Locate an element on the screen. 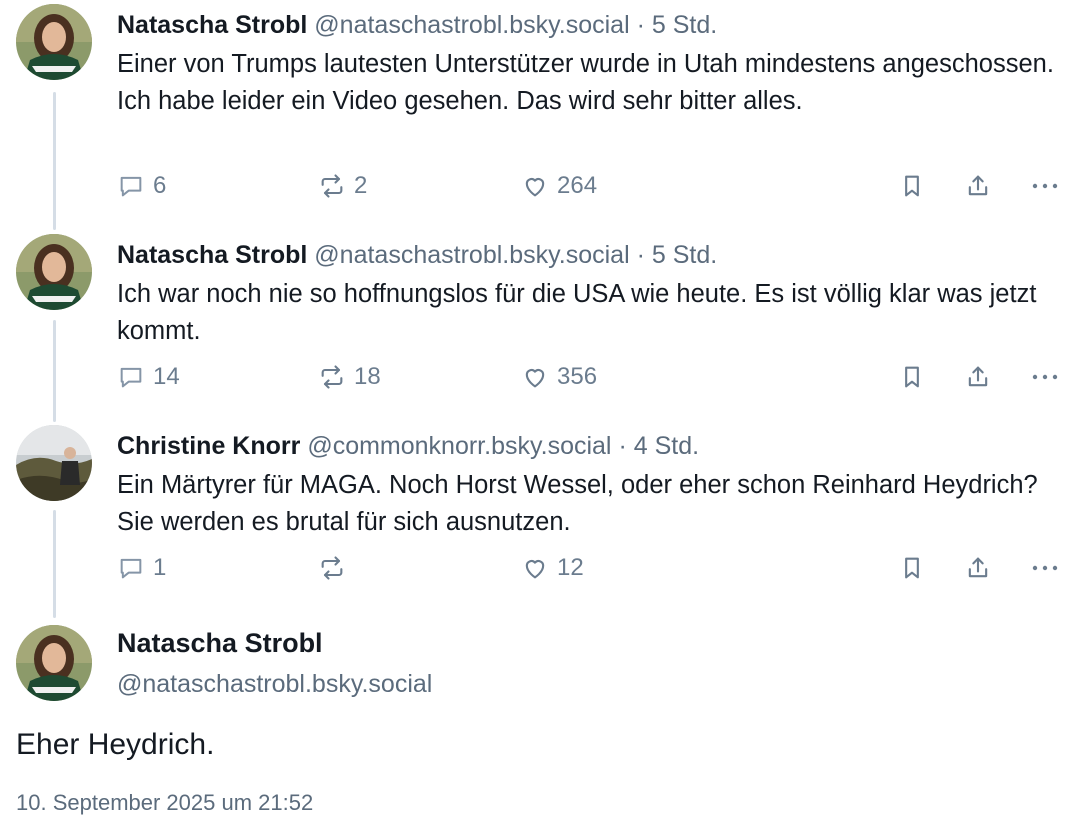  repost-count: 2 is located at coordinates (361, 185).